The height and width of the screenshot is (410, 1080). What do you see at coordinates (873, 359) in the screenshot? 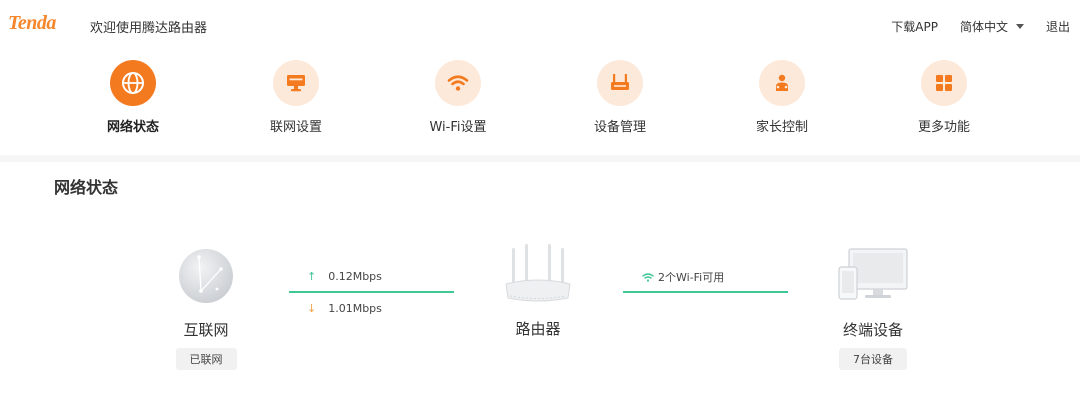
I see `terminal-count-badge: 7台设备` at bounding box center [873, 359].